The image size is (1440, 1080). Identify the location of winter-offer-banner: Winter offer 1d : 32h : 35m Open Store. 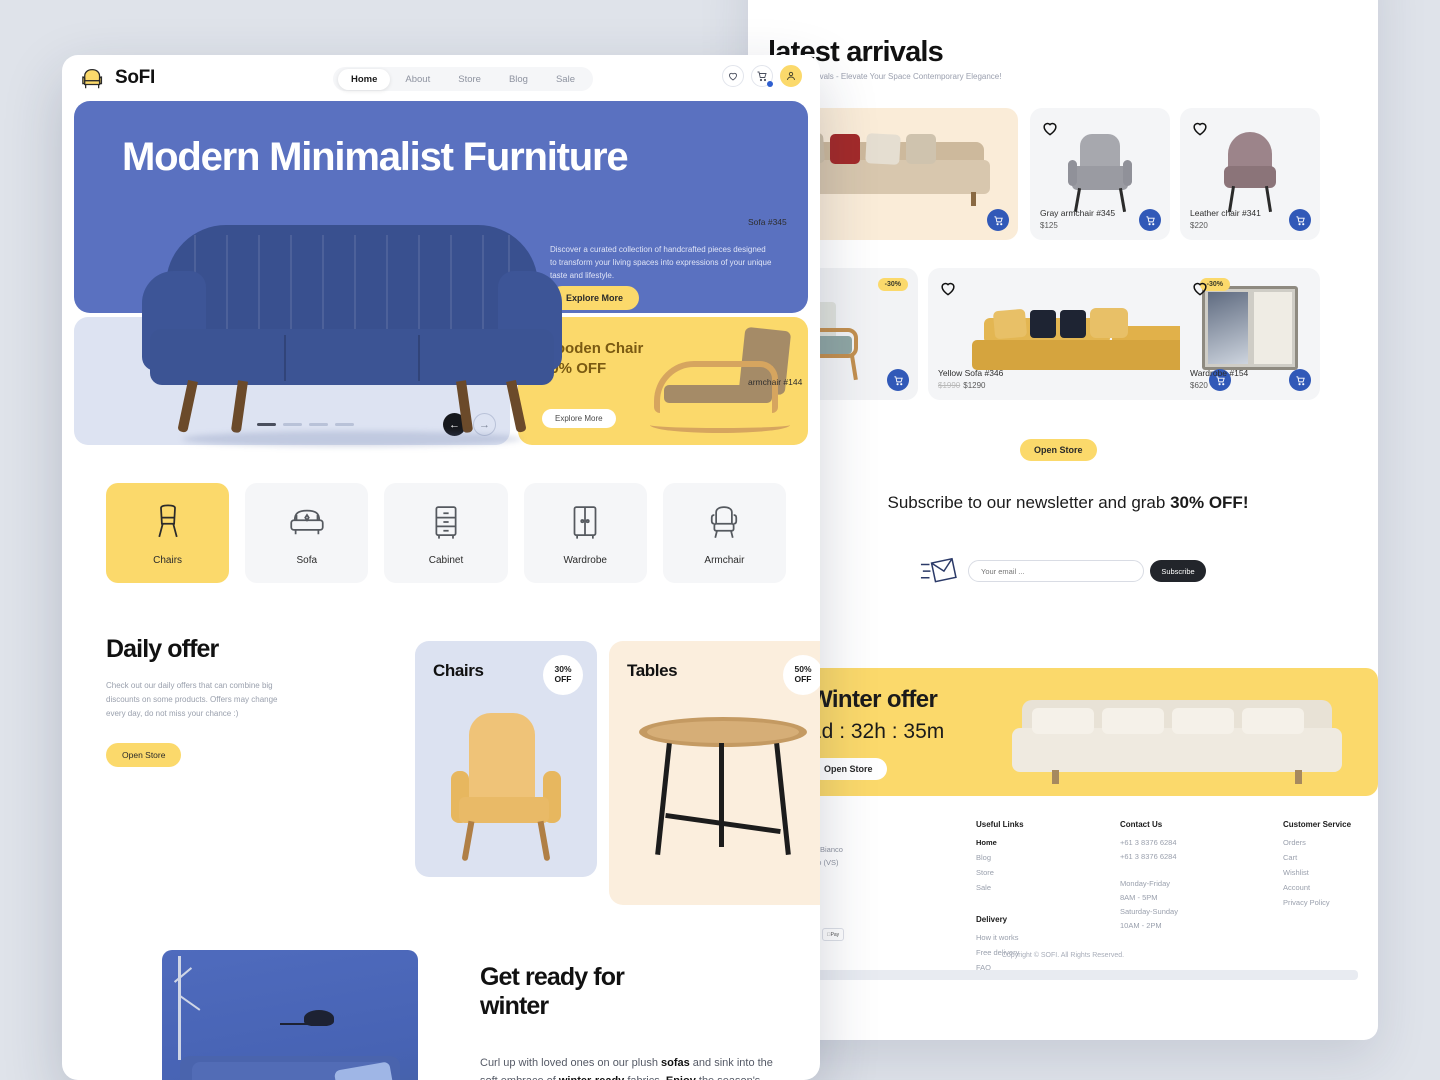
(1063, 732).